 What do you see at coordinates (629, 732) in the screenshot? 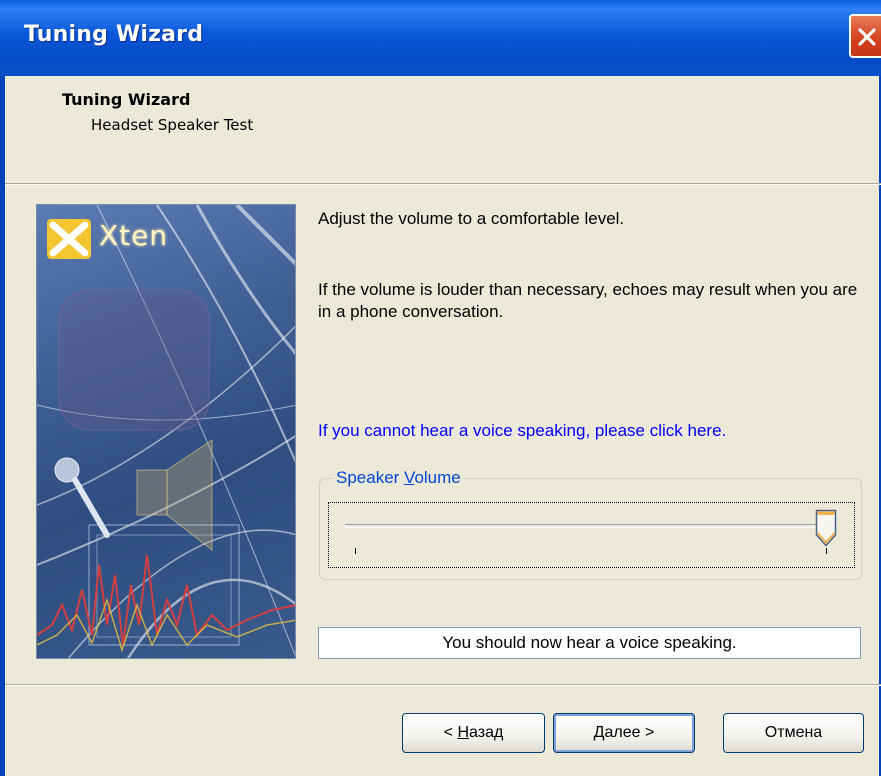
I see `next-button-suffix: алее >` at bounding box center [629, 732].